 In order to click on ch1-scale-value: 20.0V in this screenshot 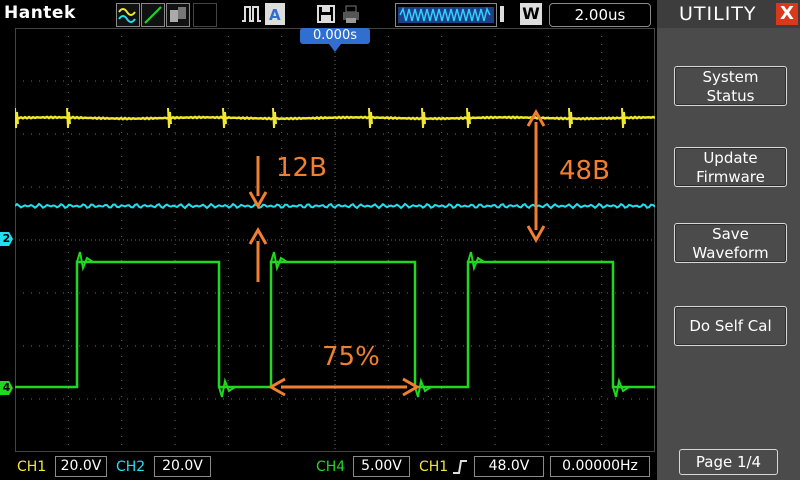, I will do `click(81, 466)`.